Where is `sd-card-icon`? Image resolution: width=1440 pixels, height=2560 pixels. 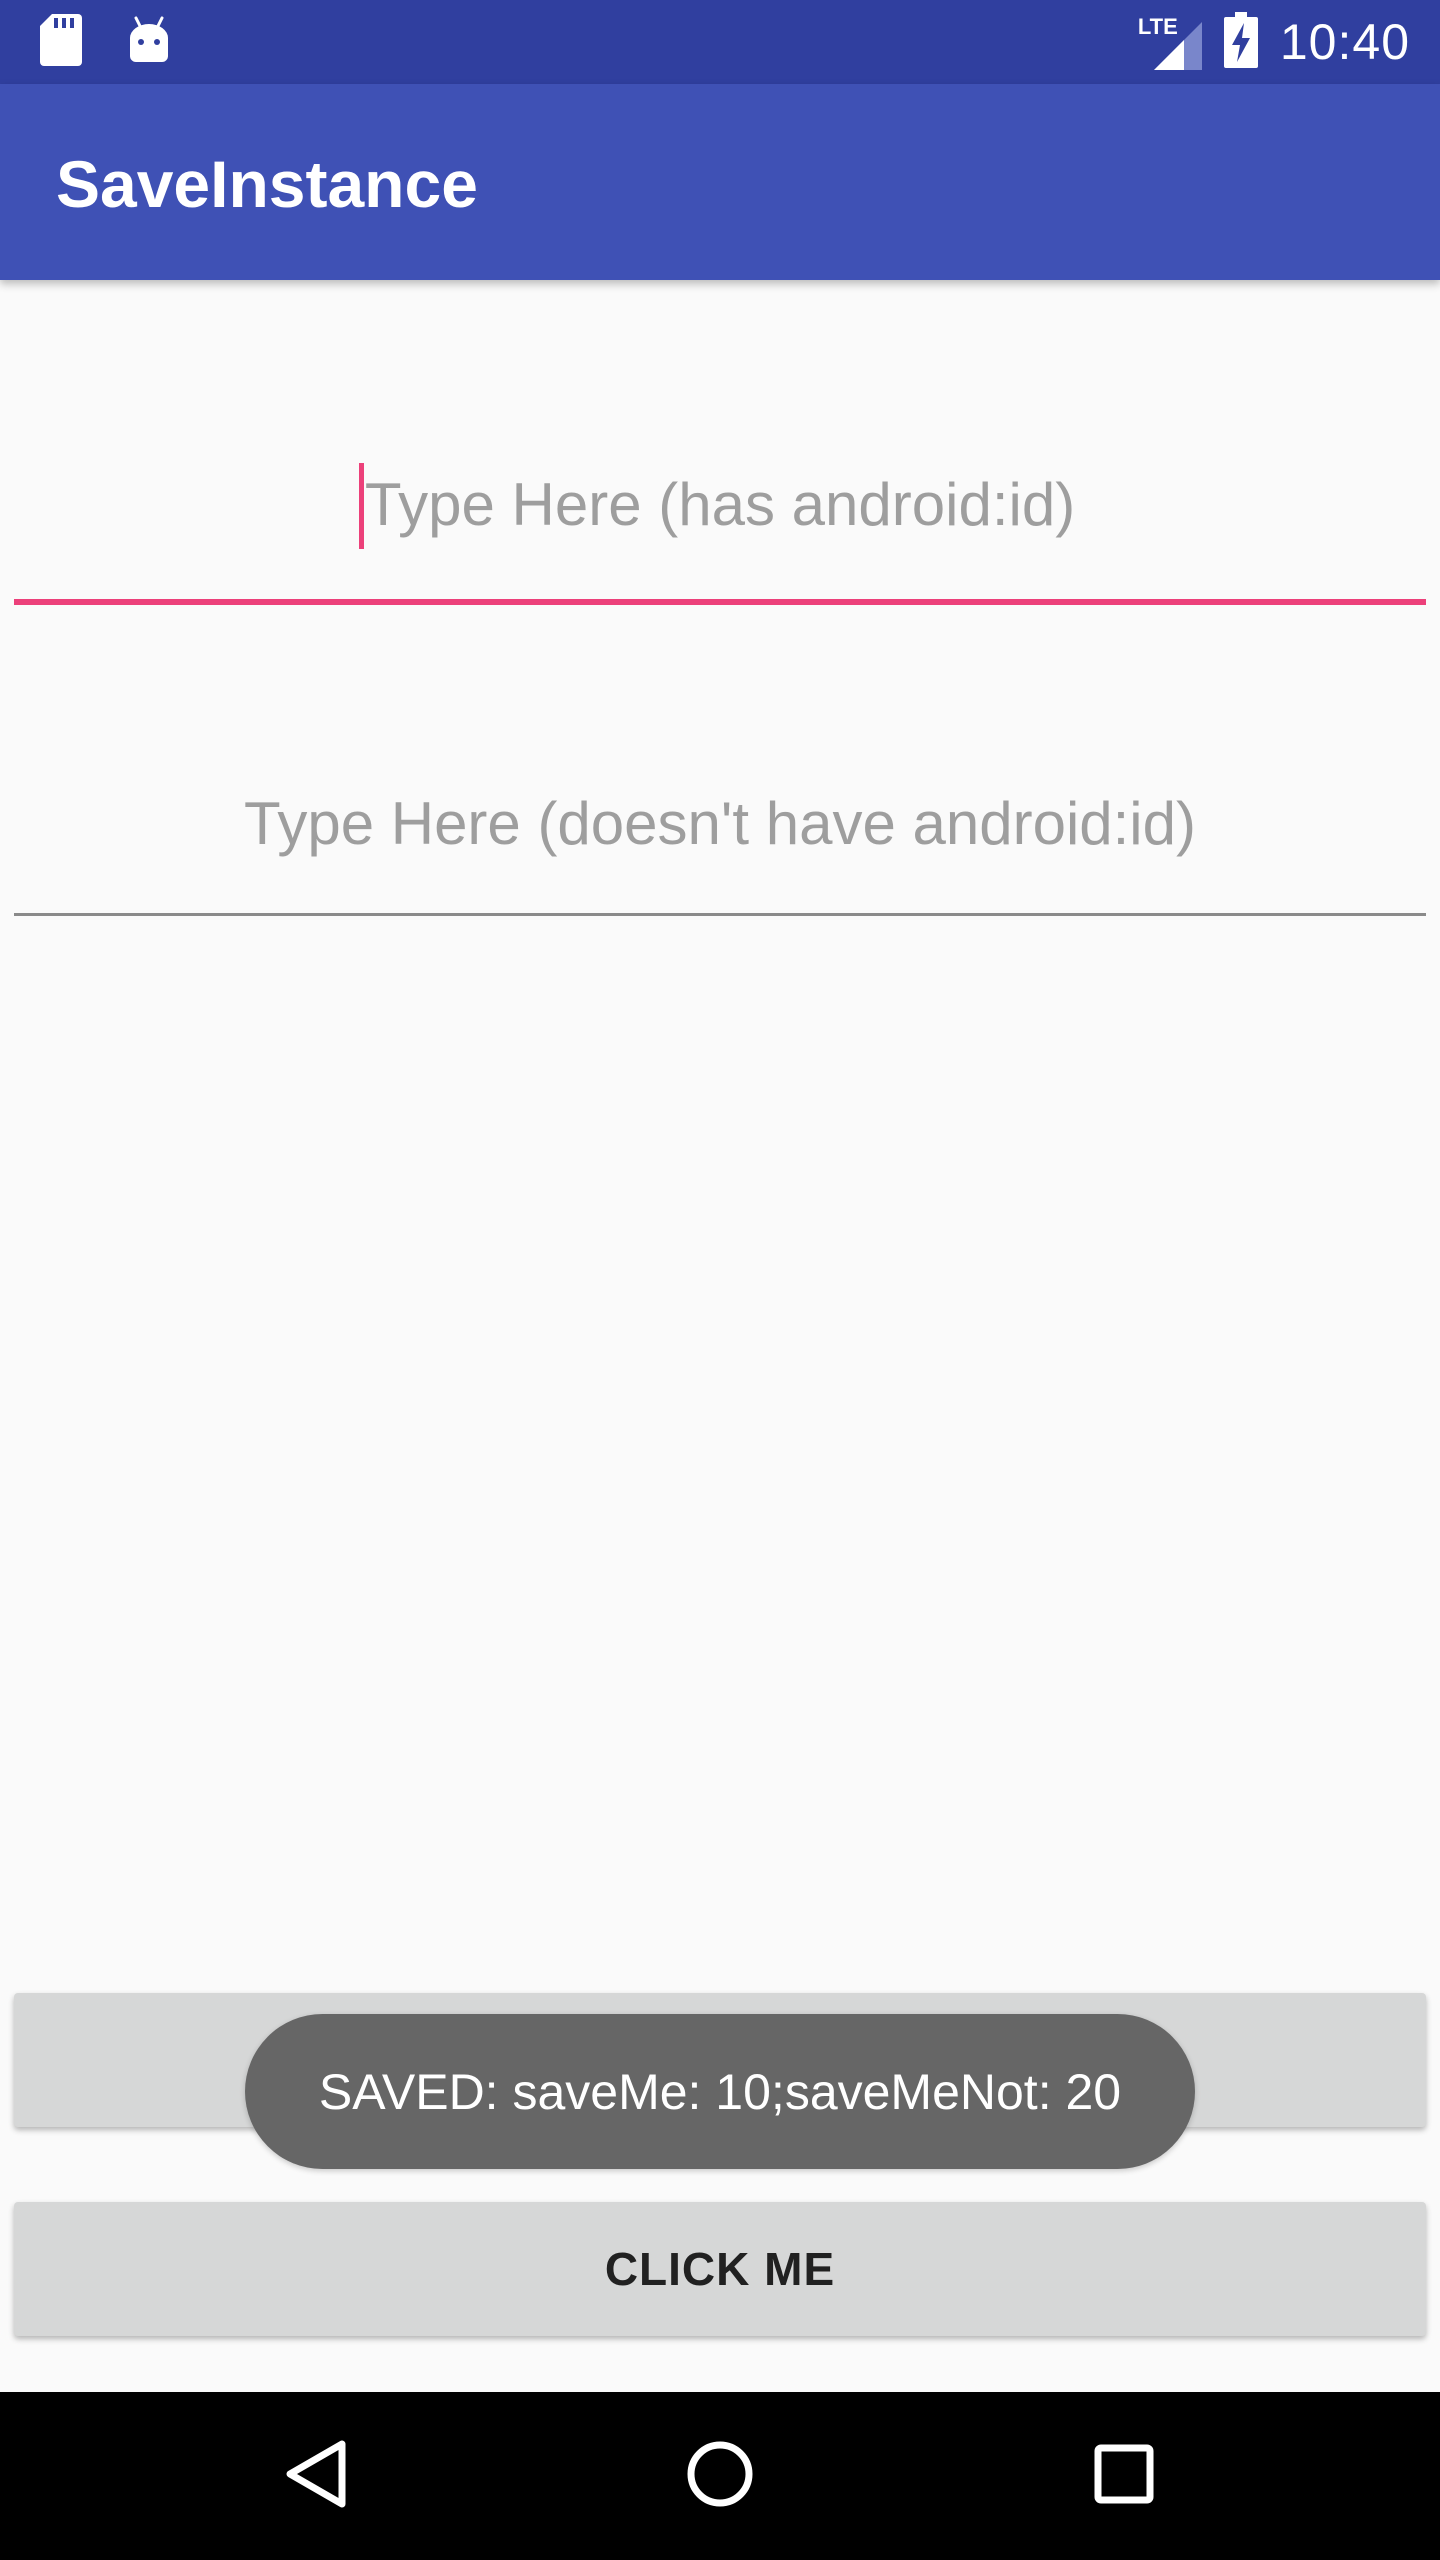
sd-card-icon is located at coordinates (61, 42).